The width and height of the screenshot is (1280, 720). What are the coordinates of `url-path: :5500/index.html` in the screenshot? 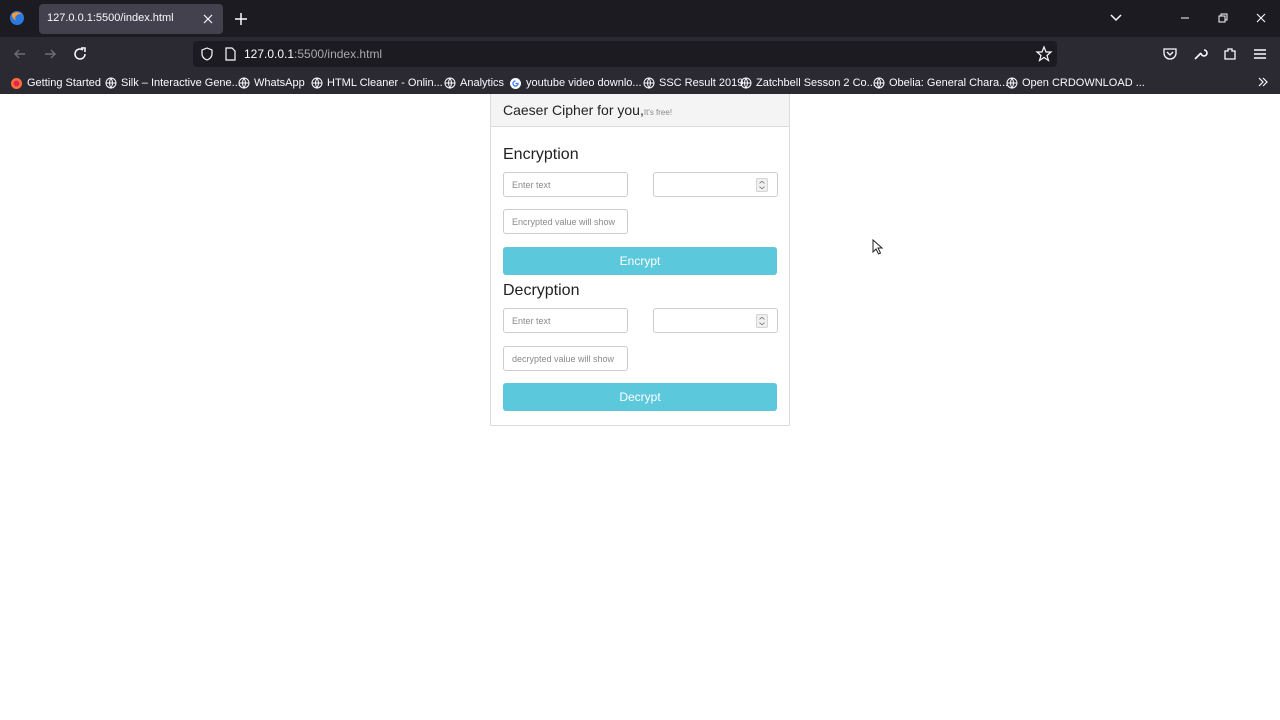 It's located at (338, 54).